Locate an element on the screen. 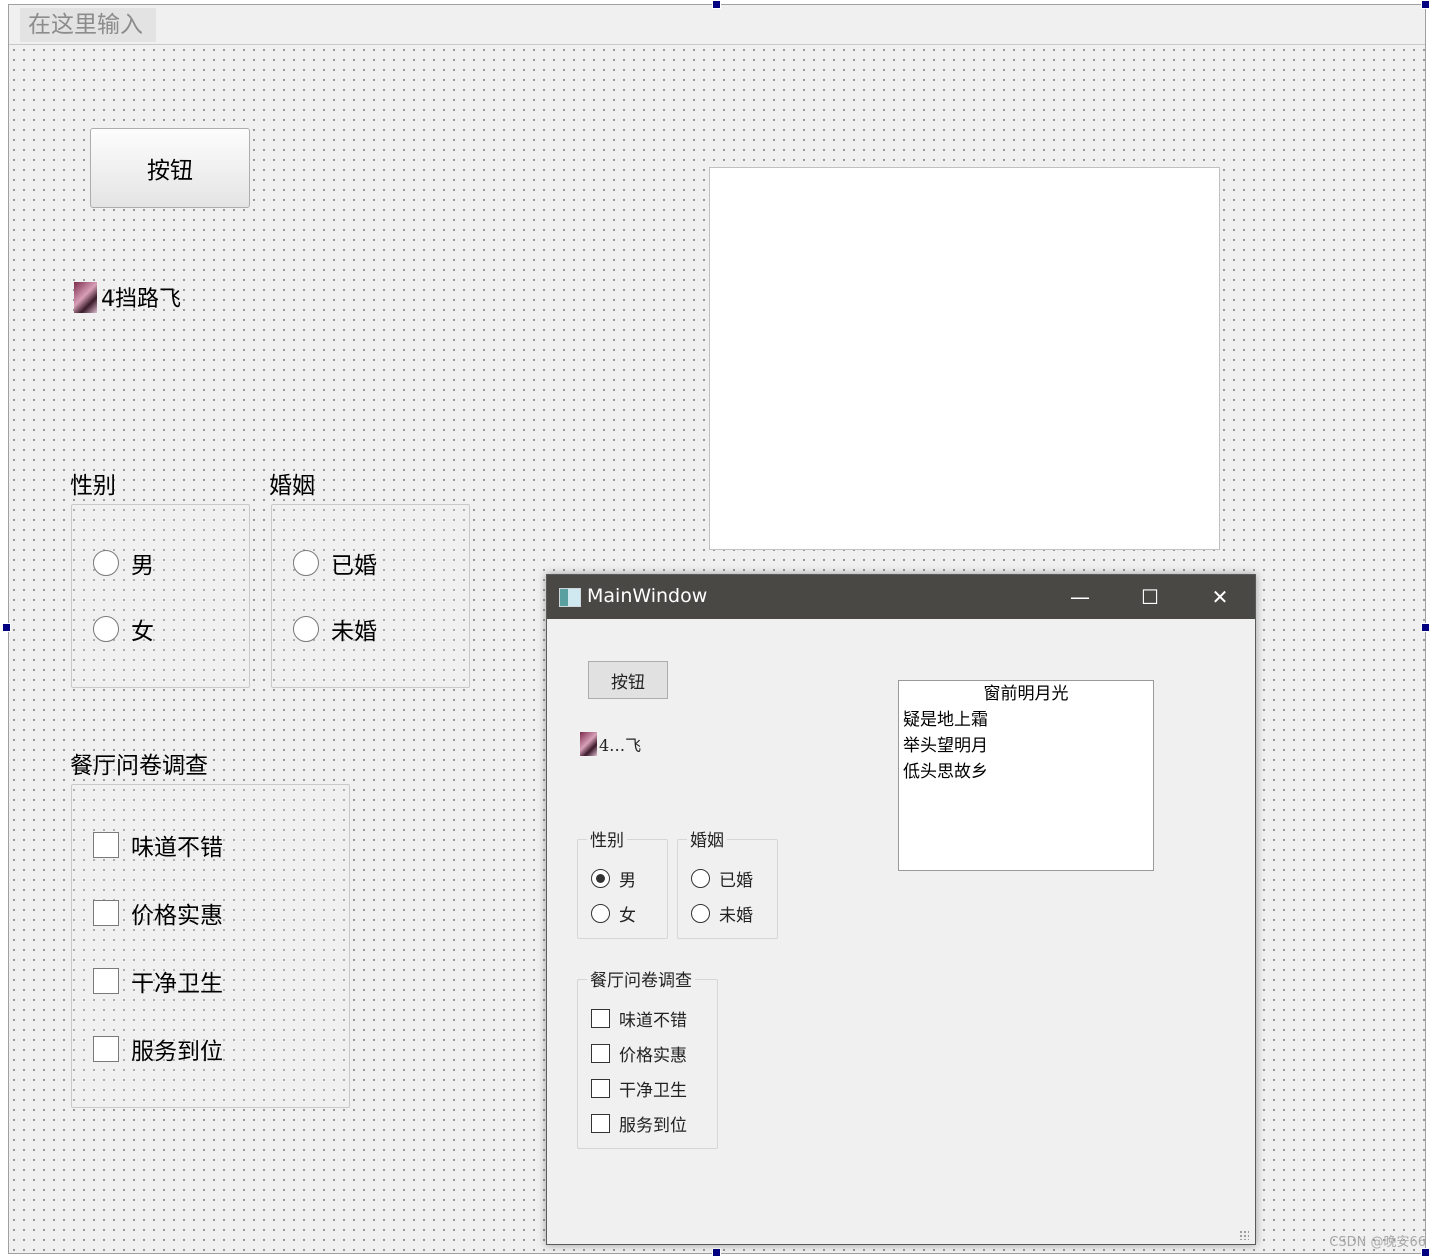  designer-list-widget is located at coordinates (964, 358).